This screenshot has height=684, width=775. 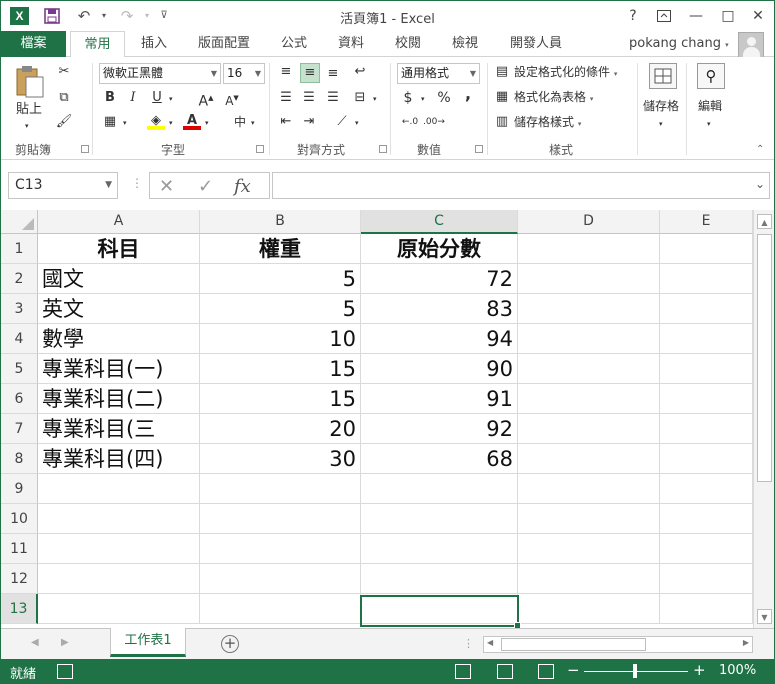 What do you see at coordinates (280, 222) in the screenshot?
I see `column-header-b: B` at bounding box center [280, 222].